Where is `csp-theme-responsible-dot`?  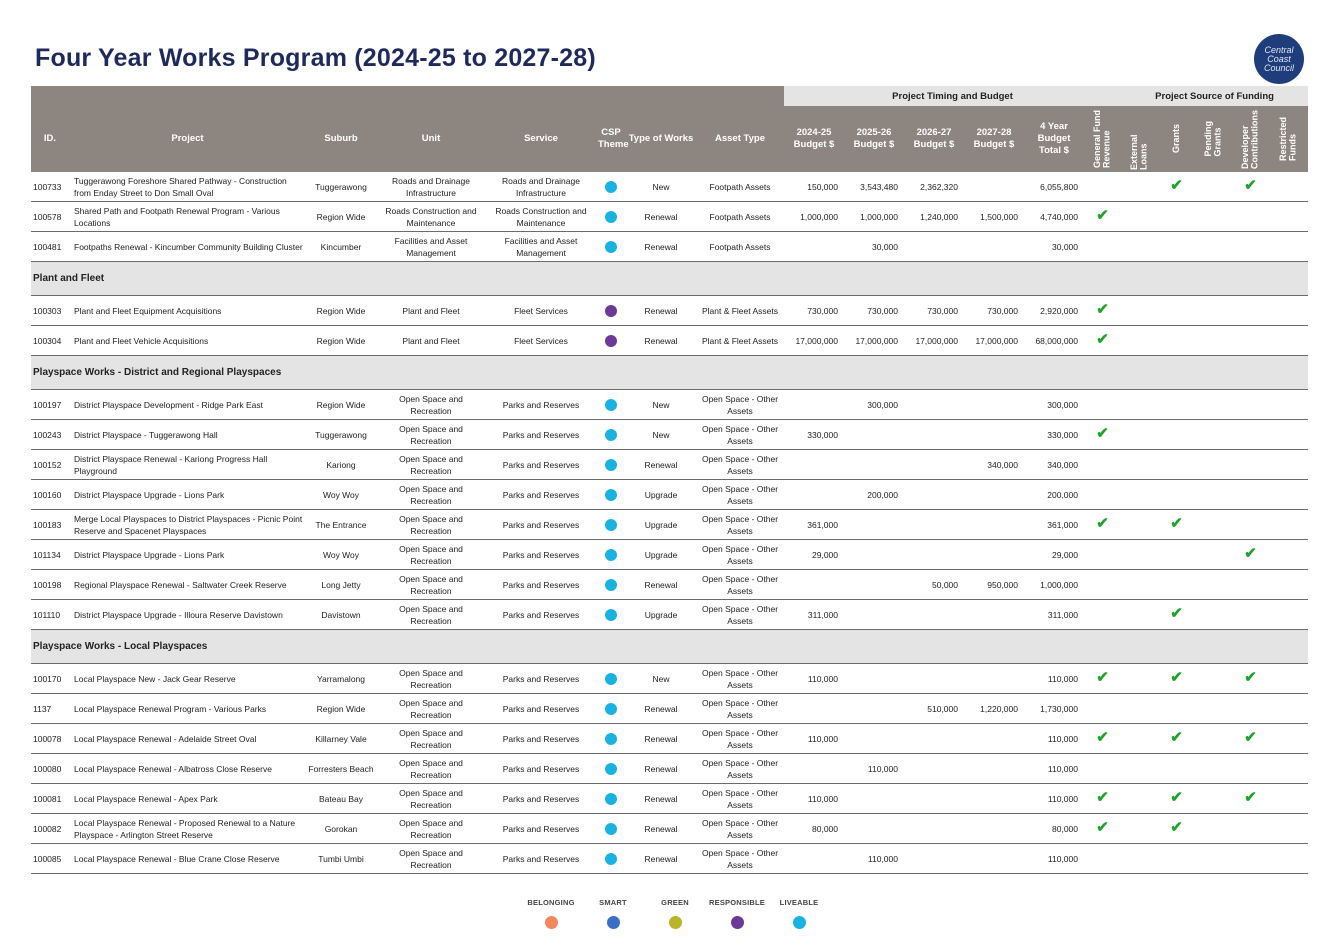 csp-theme-responsible-dot is located at coordinates (611, 310).